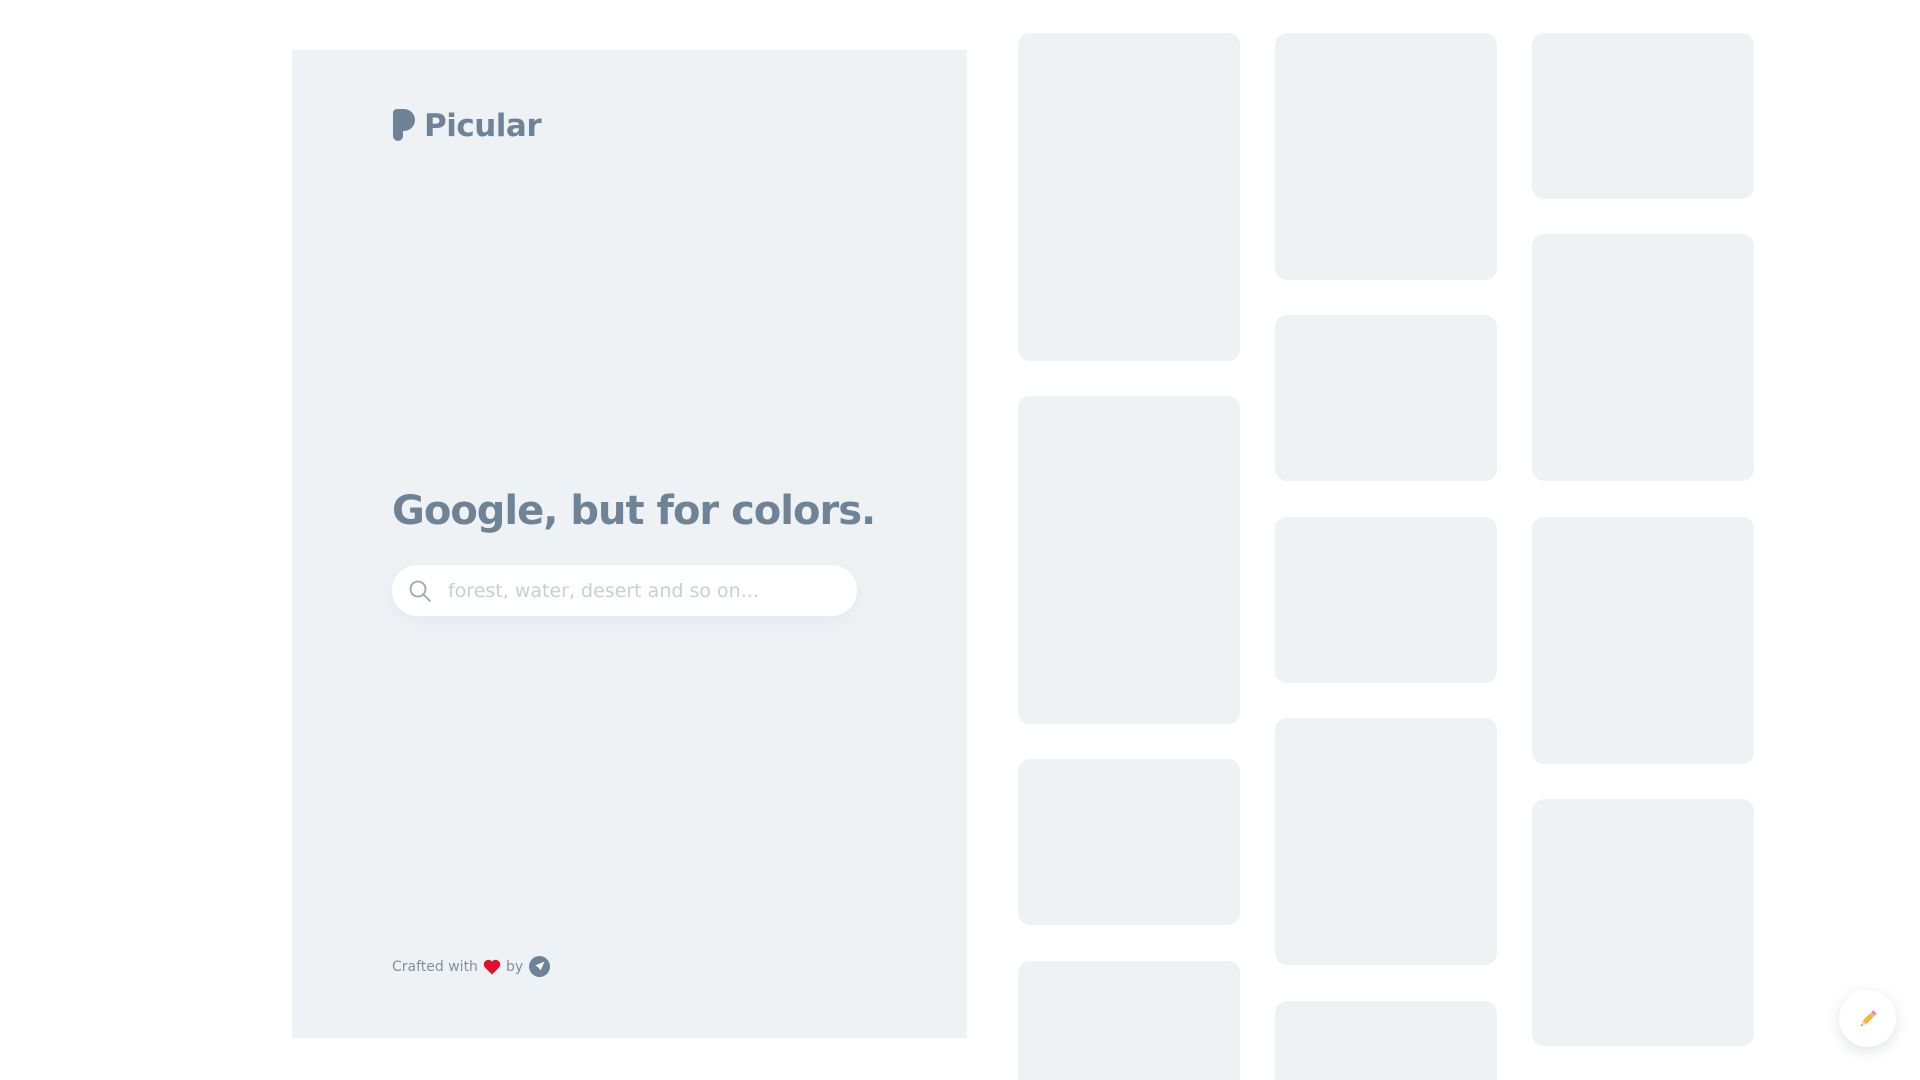 The height and width of the screenshot is (1080, 1920). Describe the element at coordinates (435, 966) in the screenshot. I see `credits-prefix: Crafted with` at that location.